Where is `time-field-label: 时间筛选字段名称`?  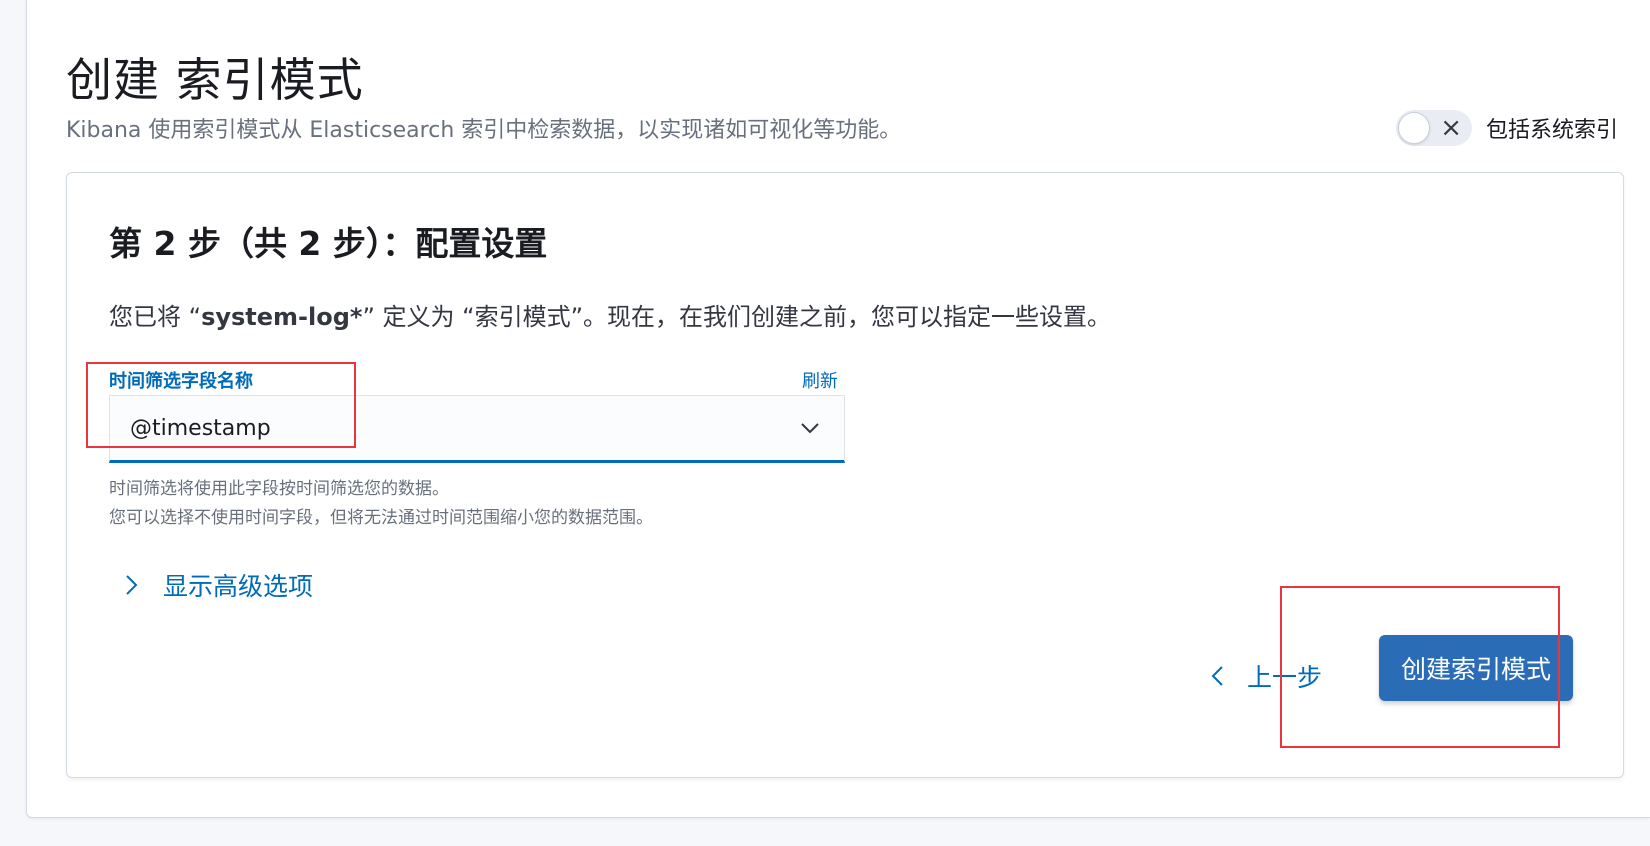
time-field-label: 时间筛选字段名称 is located at coordinates (181, 381).